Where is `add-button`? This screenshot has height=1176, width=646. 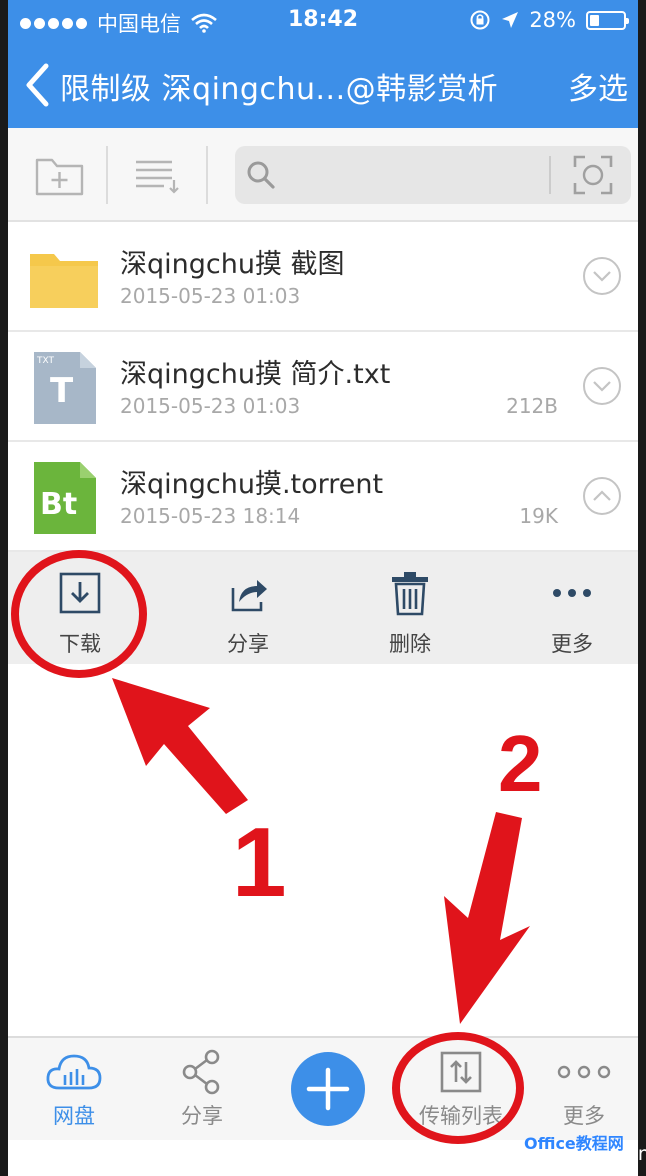
add-button is located at coordinates (328, 1089).